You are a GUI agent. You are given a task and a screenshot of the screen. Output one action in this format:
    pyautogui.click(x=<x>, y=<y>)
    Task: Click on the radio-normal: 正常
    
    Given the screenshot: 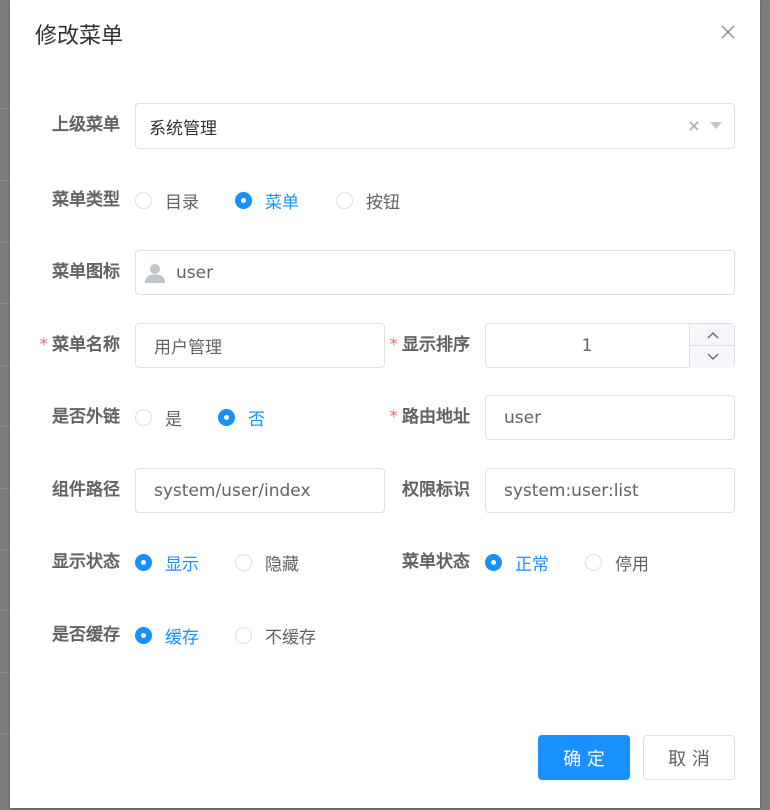 What is the action you would take?
    pyautogui.click(x=517, y=562)
    